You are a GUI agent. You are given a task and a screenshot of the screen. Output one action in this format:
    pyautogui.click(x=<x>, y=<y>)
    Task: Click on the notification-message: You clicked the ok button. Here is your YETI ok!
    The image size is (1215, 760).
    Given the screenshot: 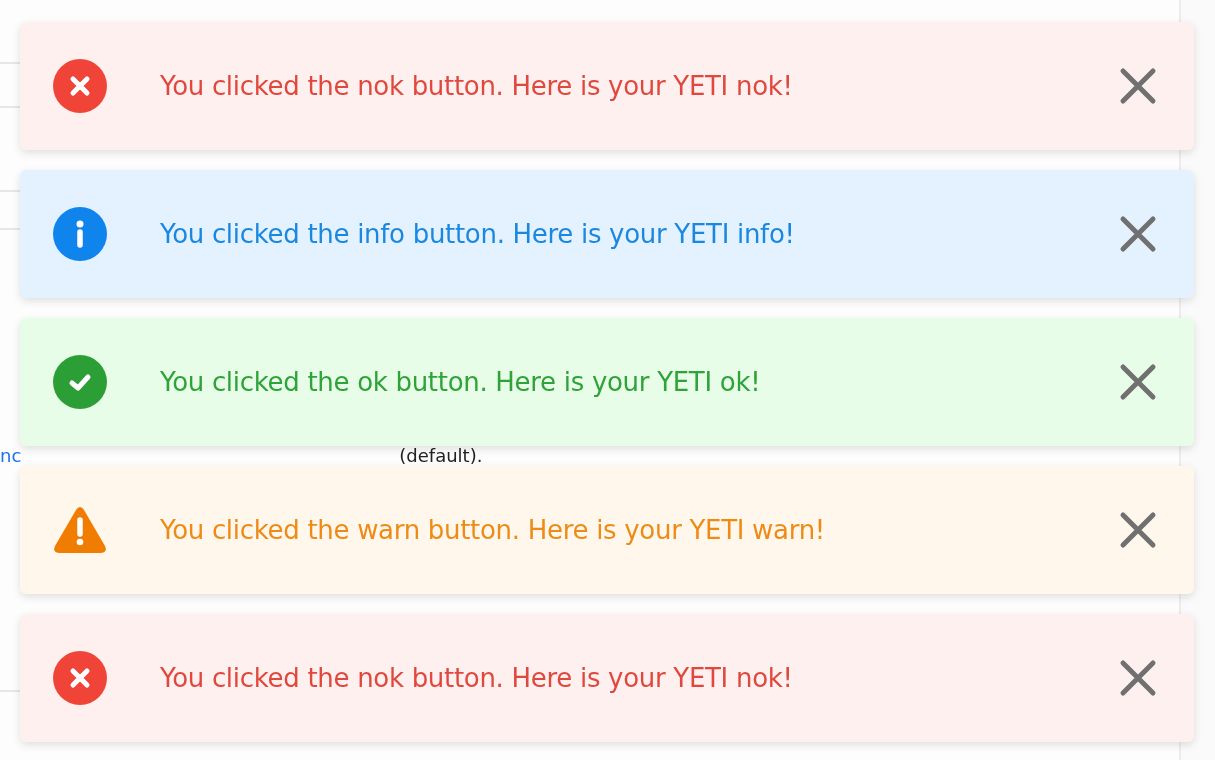 What is the action you would take?
    pyautogui.click(x=461, y=382)
    